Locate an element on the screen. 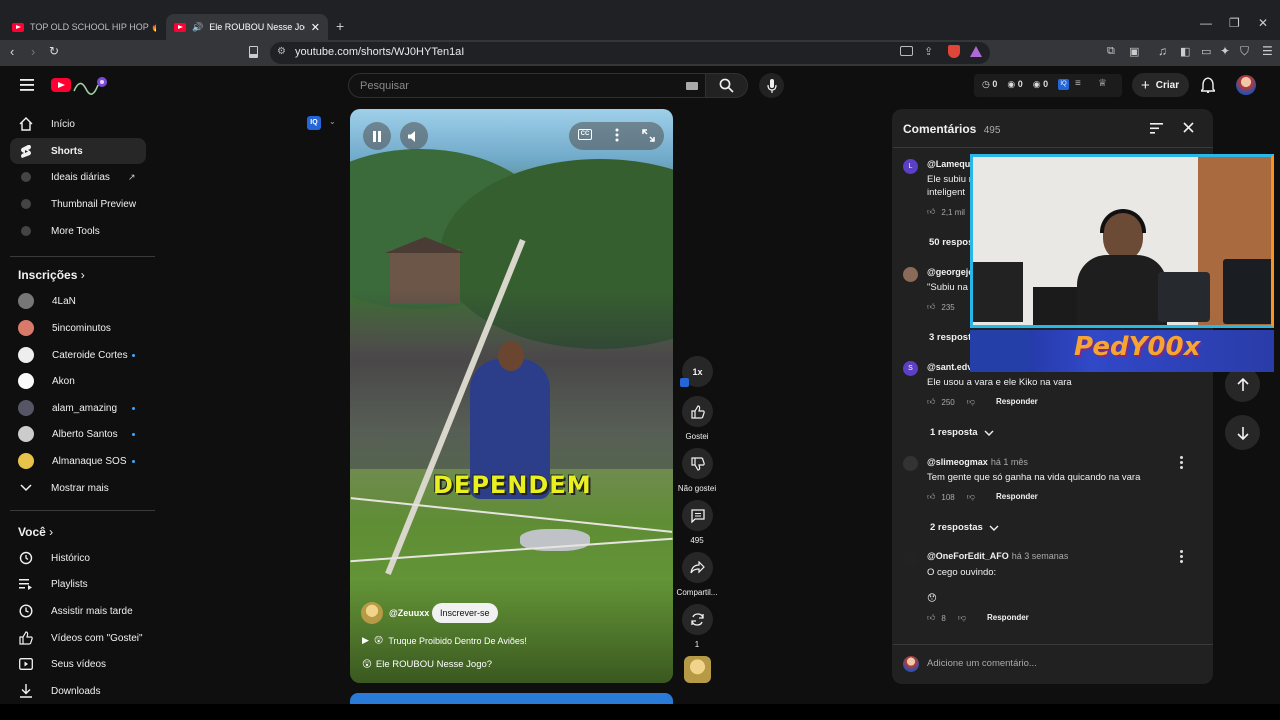 This screenshot has width=1280, height=720. rewards-icon is located at coordinates (976, 51).